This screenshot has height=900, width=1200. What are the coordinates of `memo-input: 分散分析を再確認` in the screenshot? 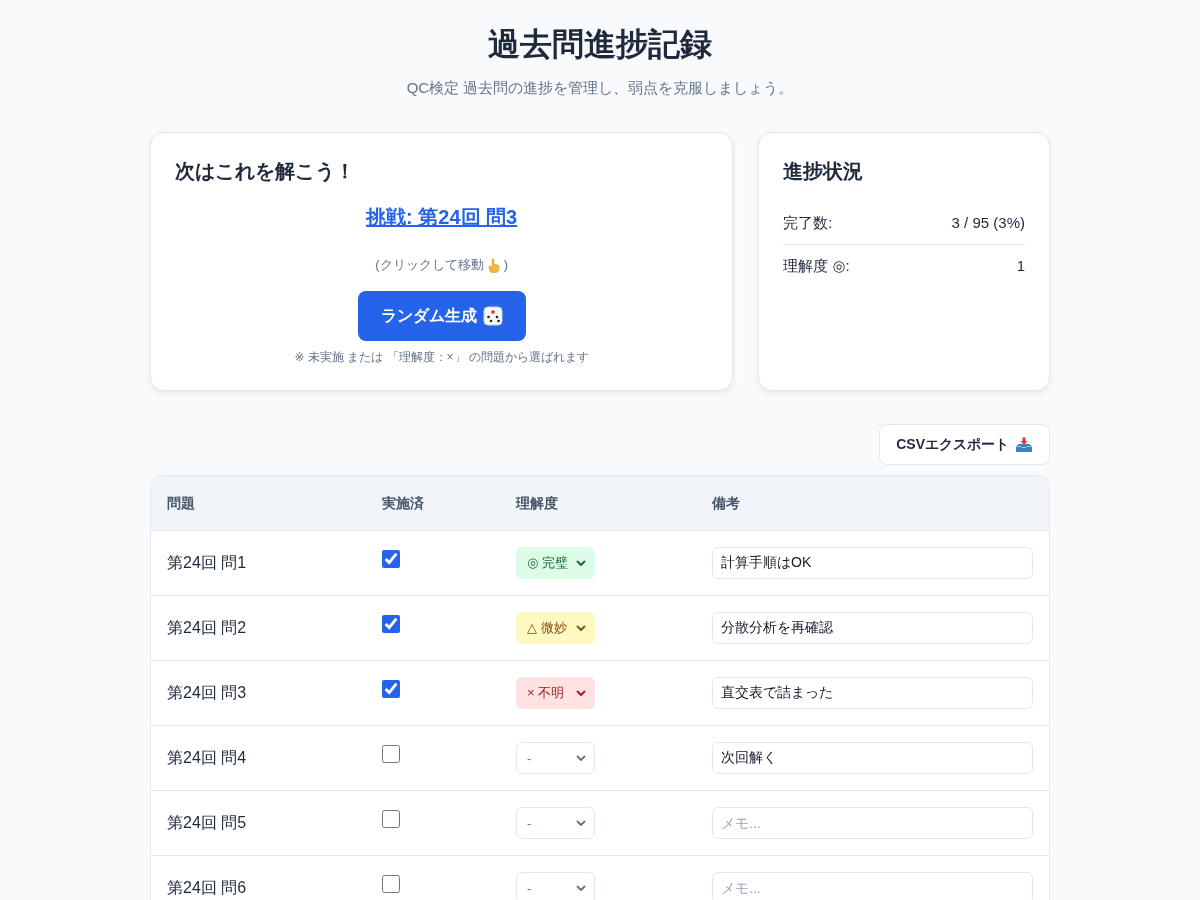 It's located at (872, 628).